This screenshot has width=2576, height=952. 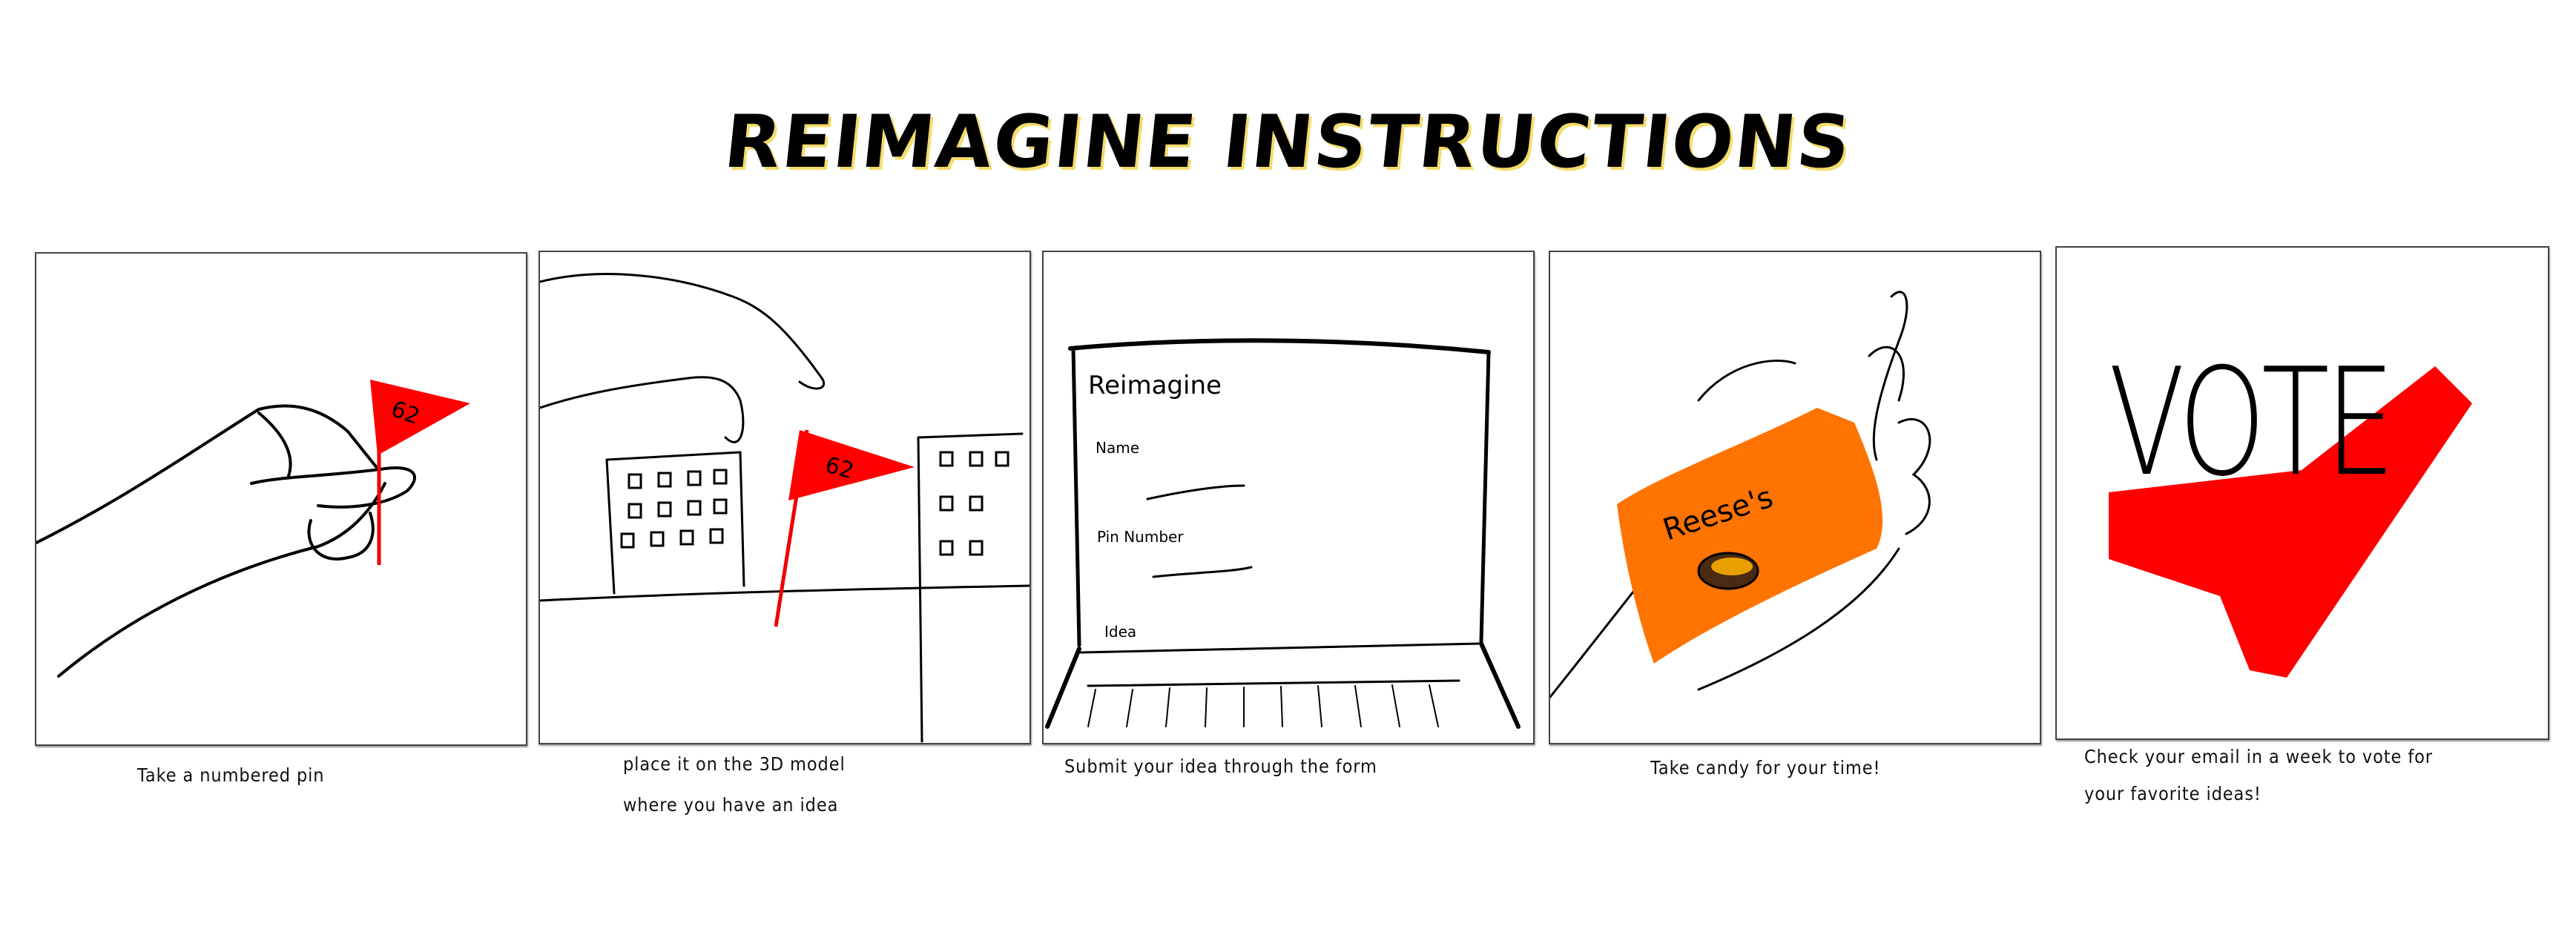 I want to click on form-title: Reimagine, so click(x=1155, y=385).